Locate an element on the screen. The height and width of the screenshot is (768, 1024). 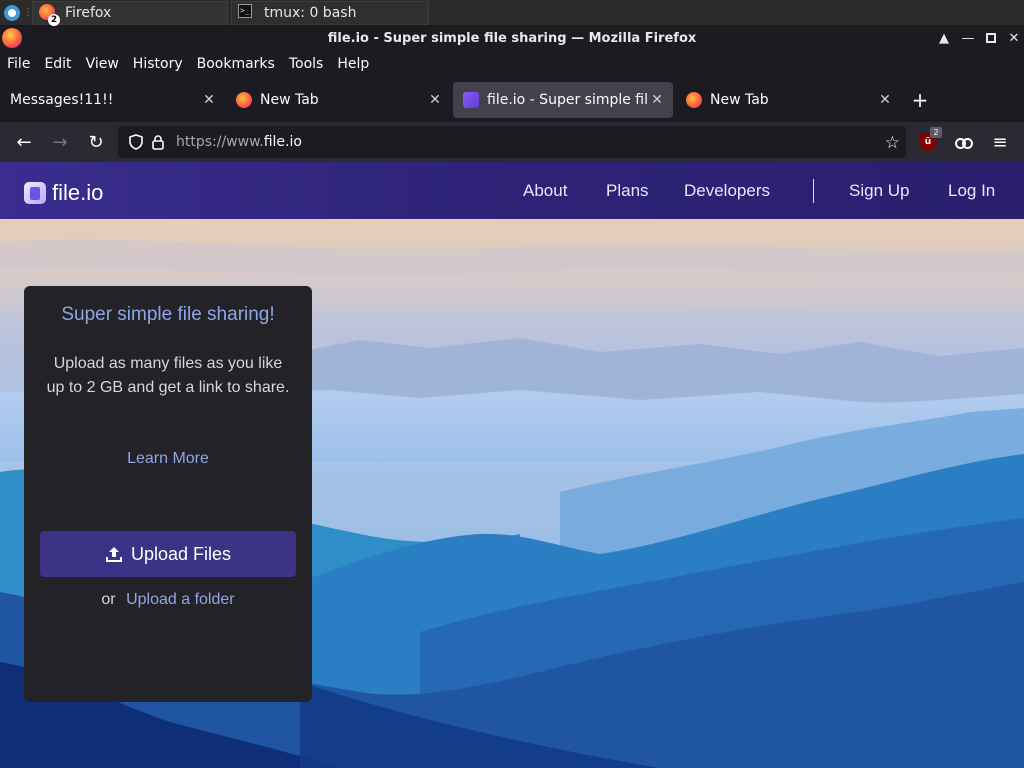
url-text: https://www.file.io is located at coordinates (239, 142).